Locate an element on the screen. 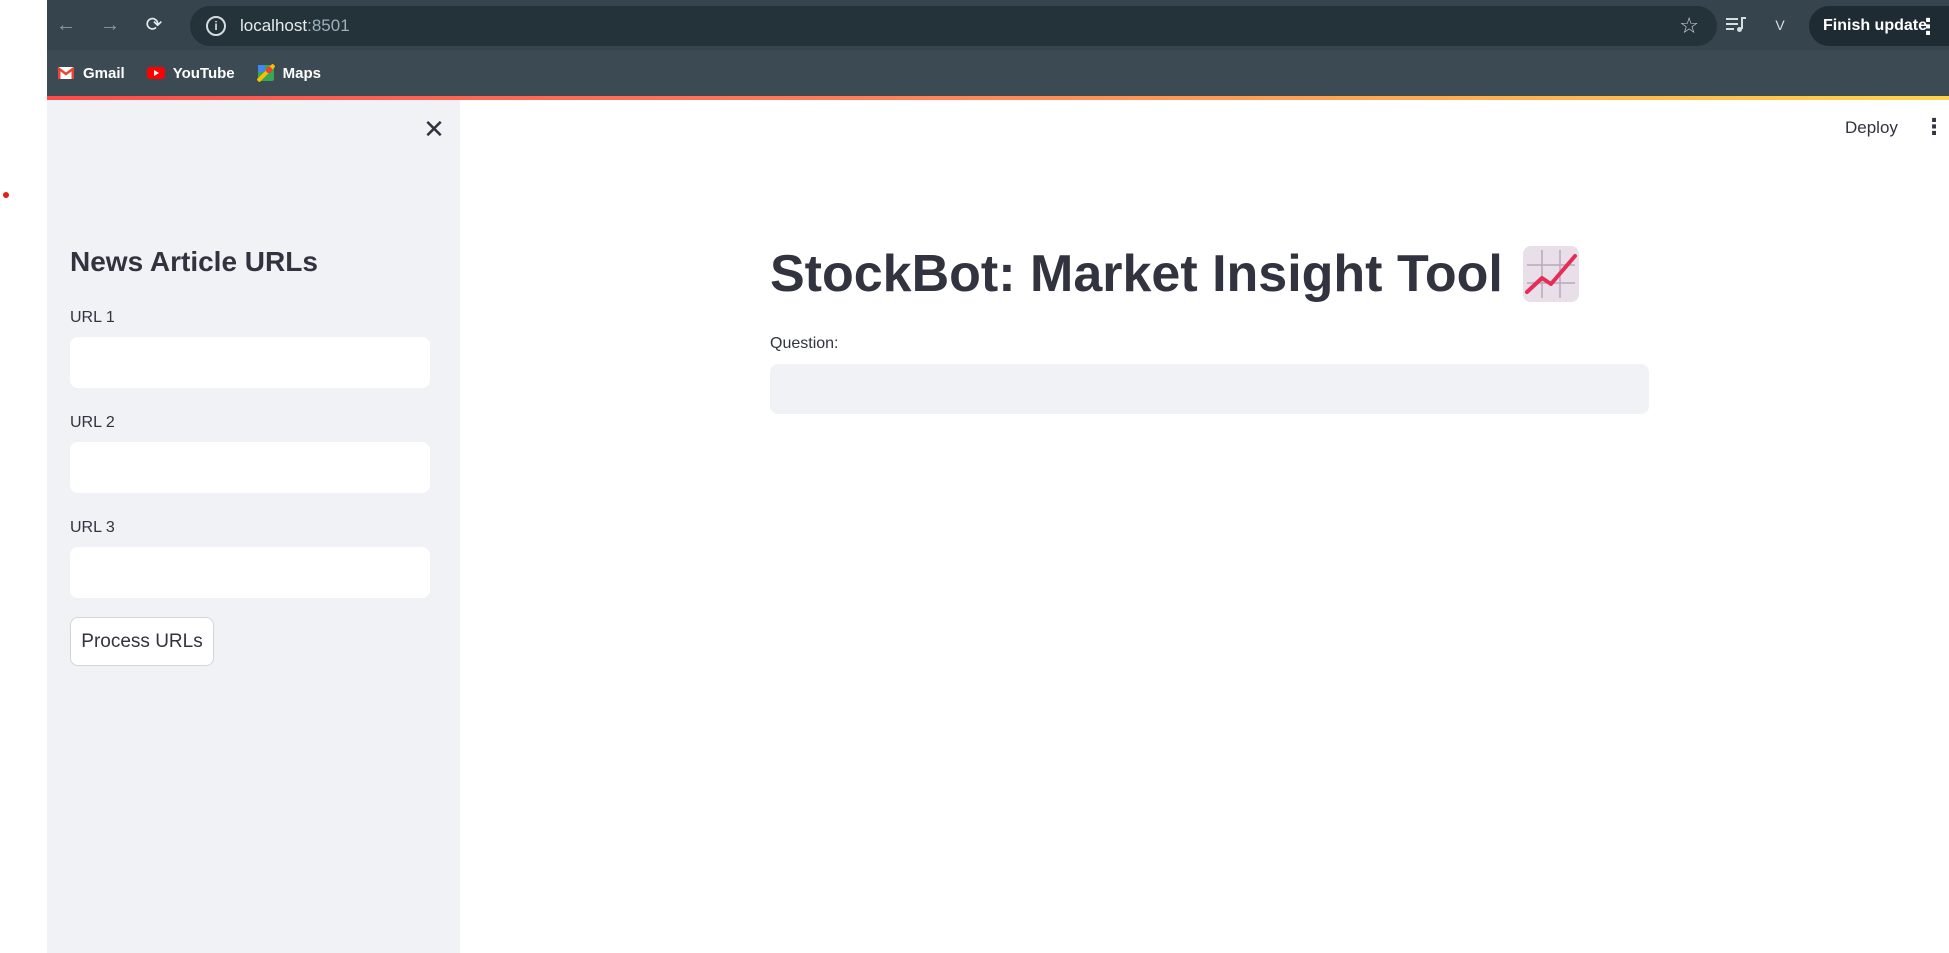  chrome-menu-icon: ⋮ is located at coordinates (1928, 27).